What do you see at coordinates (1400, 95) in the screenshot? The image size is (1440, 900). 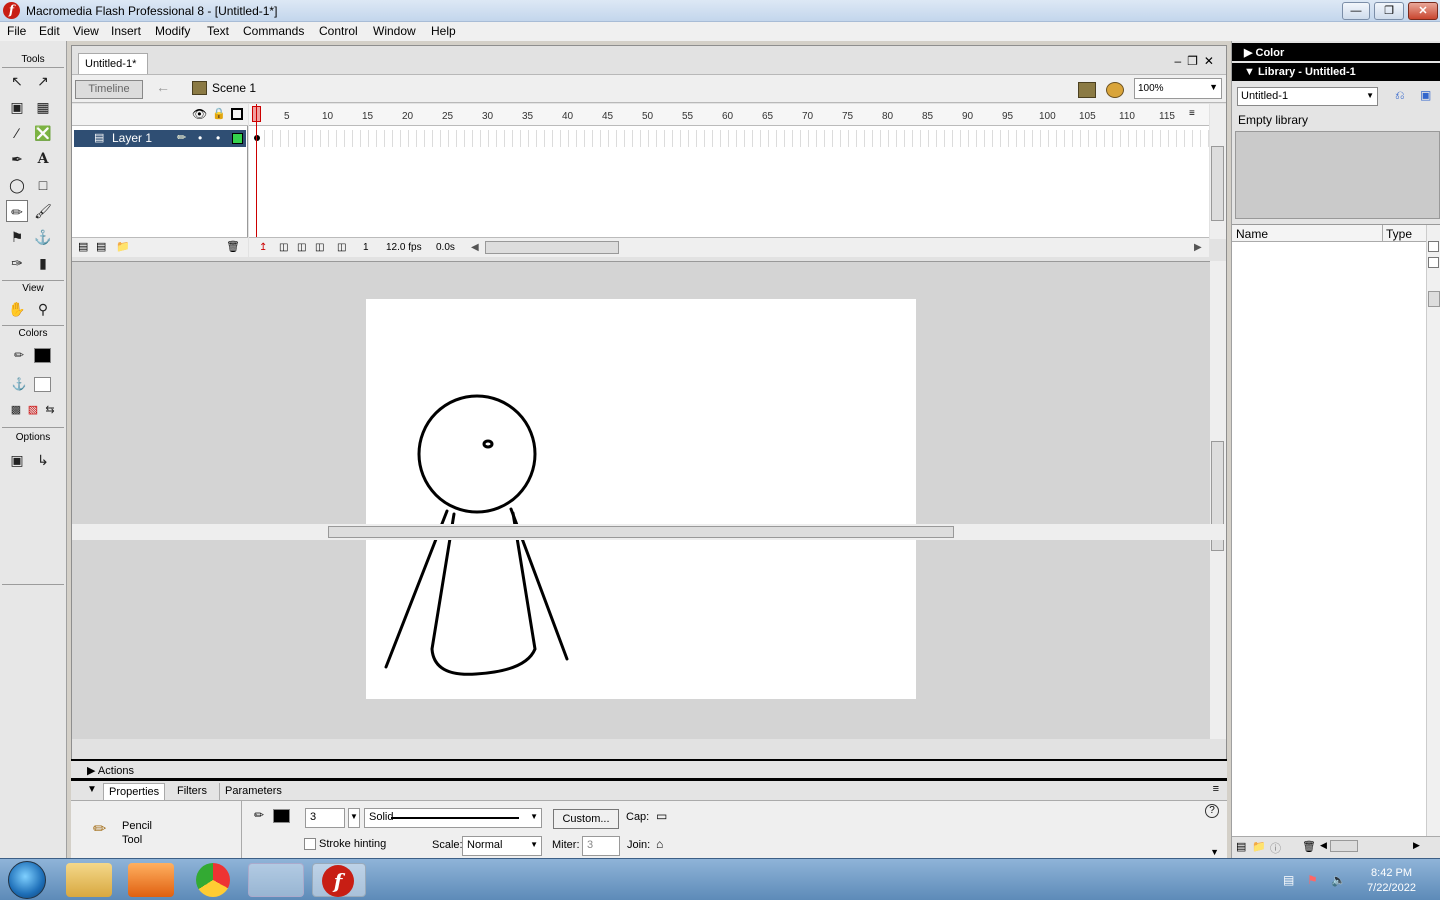 I see `pin-library-icon: ⎌` at bounding box center [1400, 95].